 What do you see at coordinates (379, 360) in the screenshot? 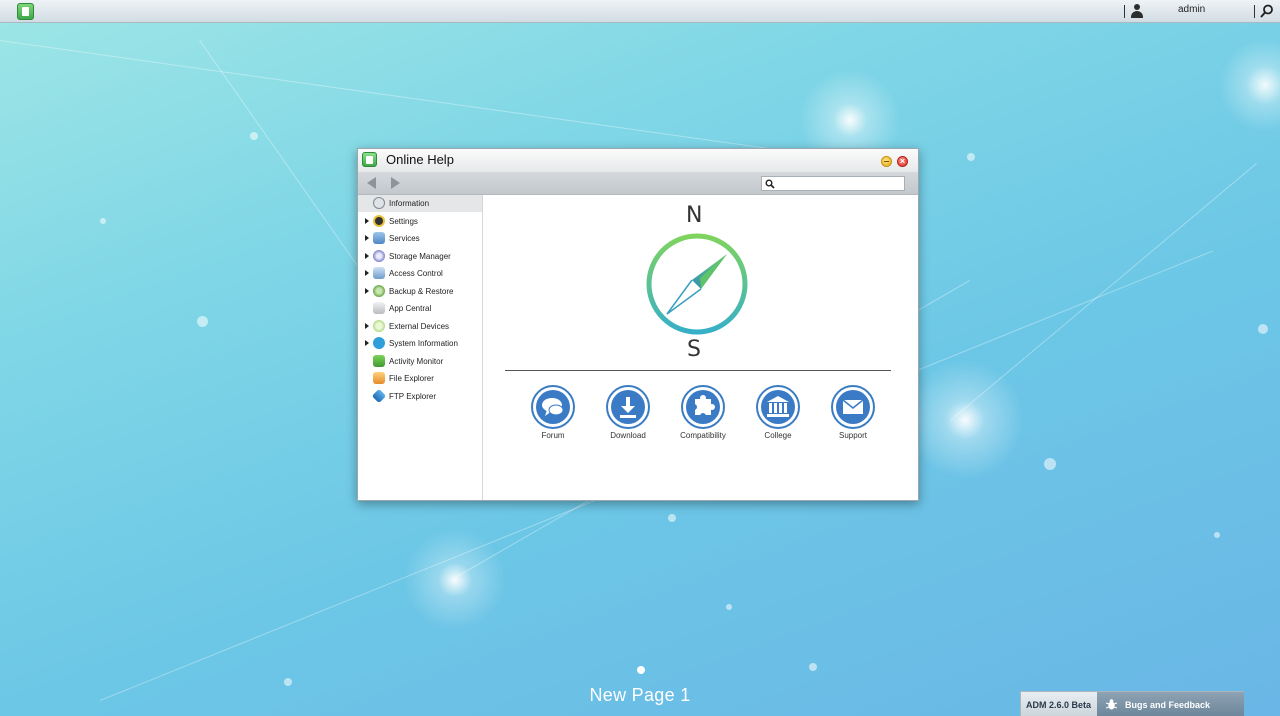
I see `activity-monitor-icon` at bounding box center [379, 360].